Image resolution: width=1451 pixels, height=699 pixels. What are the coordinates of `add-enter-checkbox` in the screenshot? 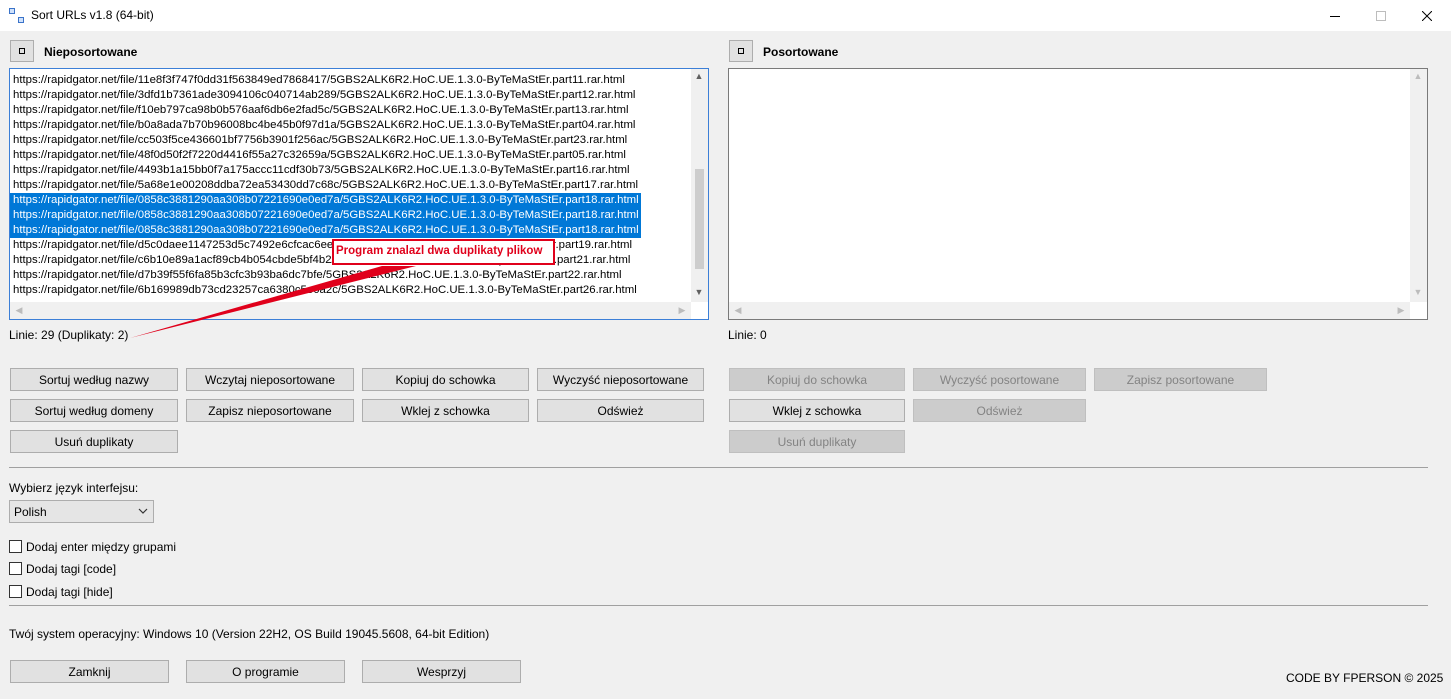 It's located at (15, 546).